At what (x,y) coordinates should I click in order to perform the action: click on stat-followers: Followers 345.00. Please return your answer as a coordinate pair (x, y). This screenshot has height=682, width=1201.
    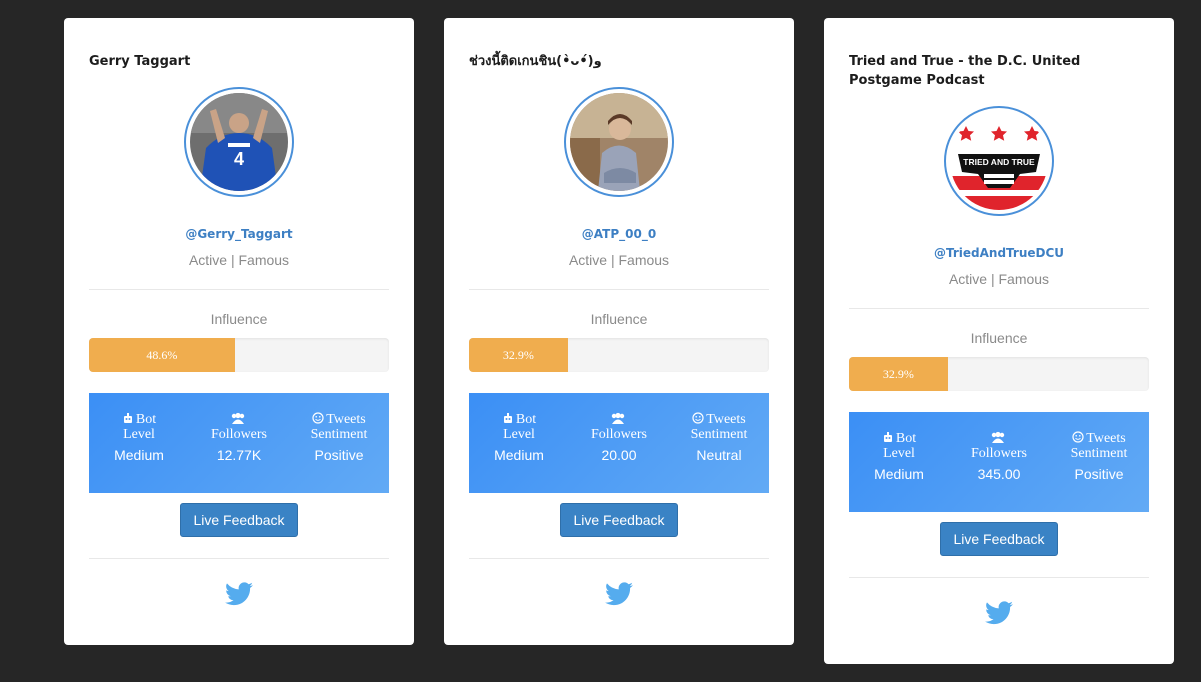
    Looking at the image, I should click on (999, 462).